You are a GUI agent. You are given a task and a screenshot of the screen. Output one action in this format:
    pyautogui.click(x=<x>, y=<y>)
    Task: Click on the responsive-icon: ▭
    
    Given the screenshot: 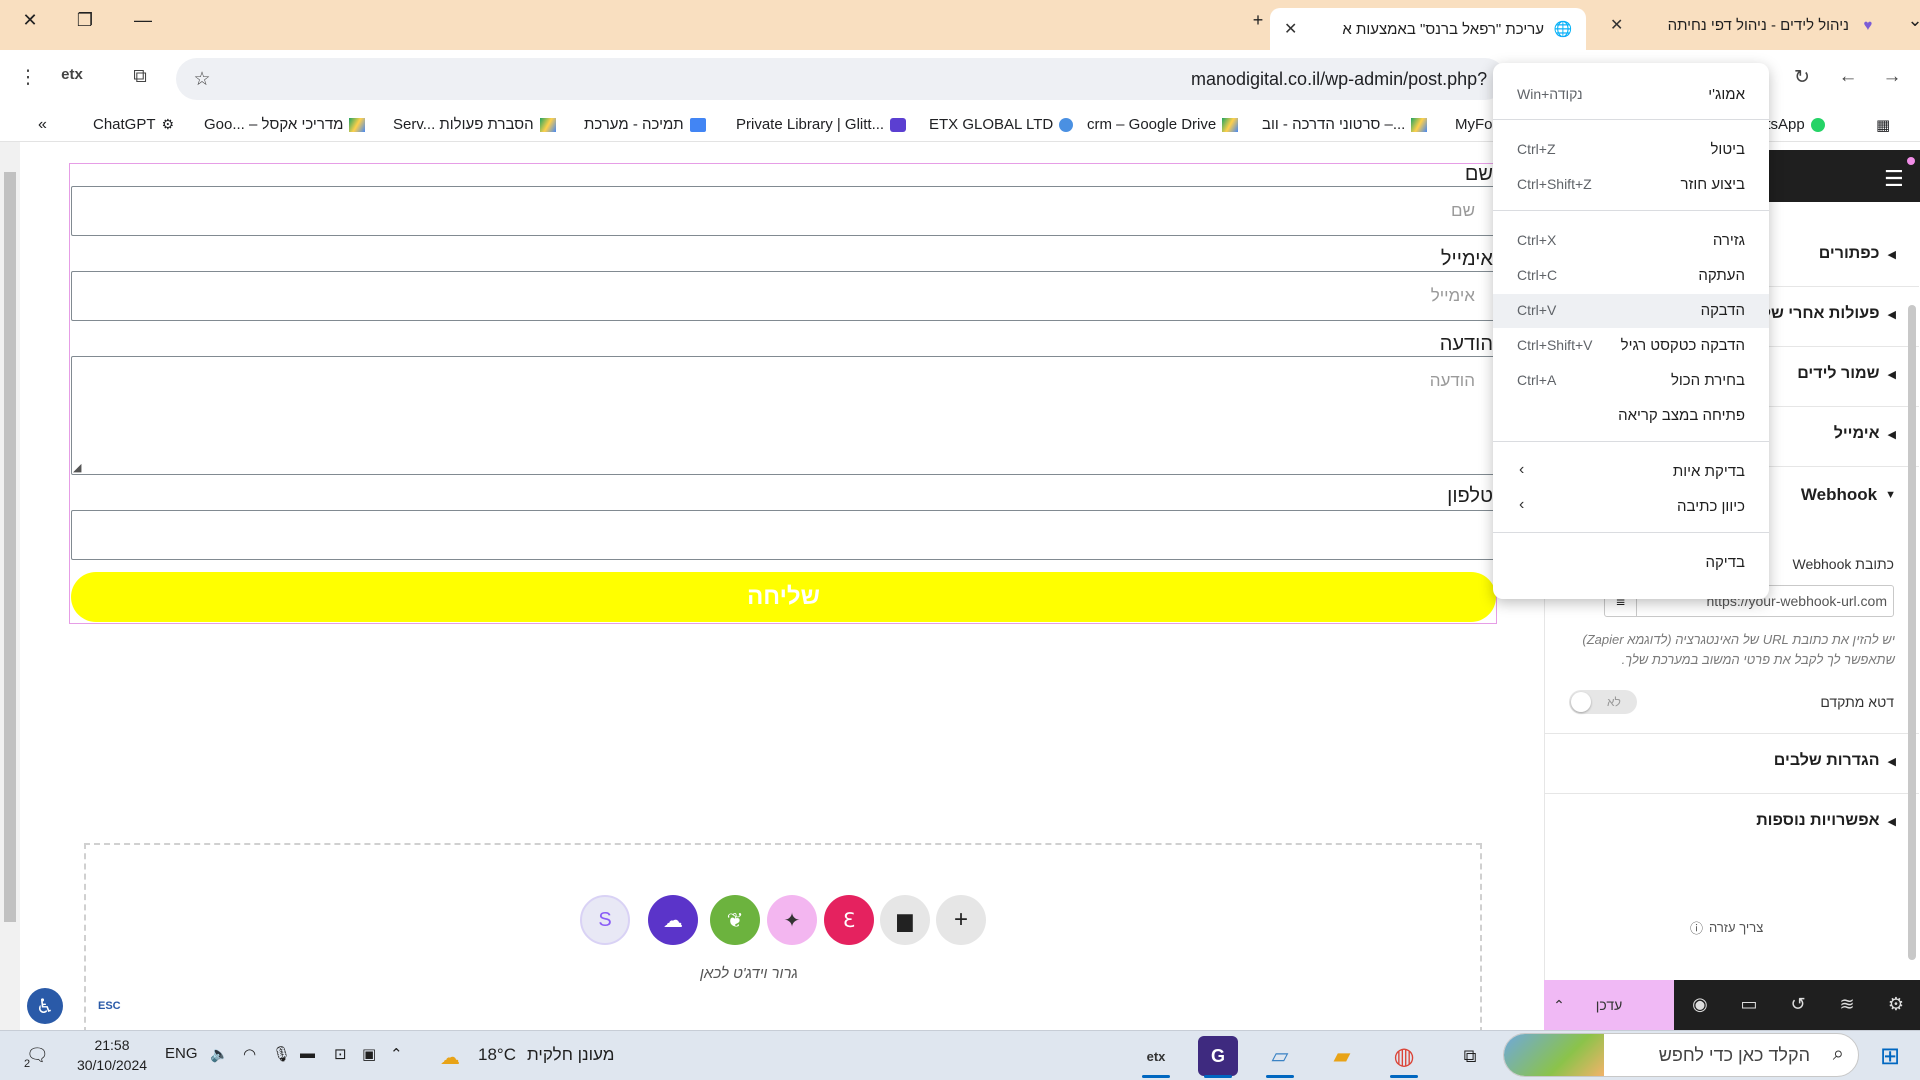 What is the action you would take?
    pyautogui.click(x=1749, y=1004)
    